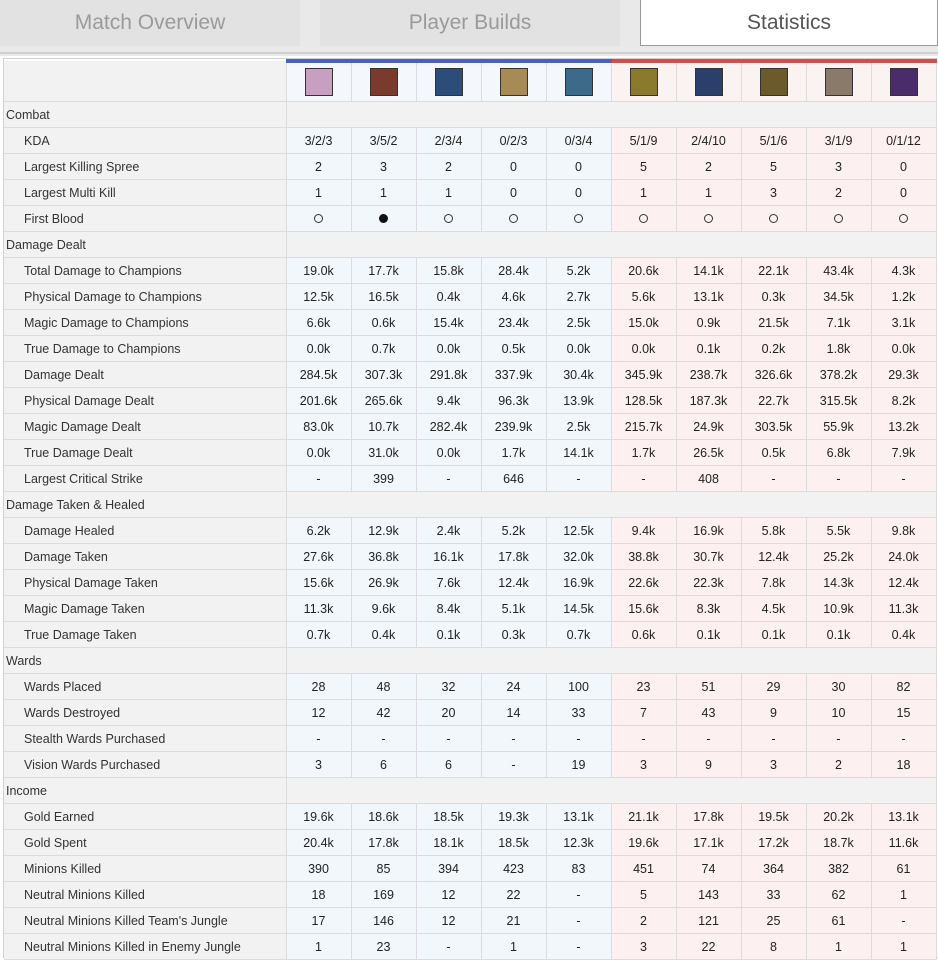 Image resolution: width=938 pixels, height=960 pixels. Describe the element at coordinates (708, 920) in the screenshot. I see `stat-cell: 121` at that location.